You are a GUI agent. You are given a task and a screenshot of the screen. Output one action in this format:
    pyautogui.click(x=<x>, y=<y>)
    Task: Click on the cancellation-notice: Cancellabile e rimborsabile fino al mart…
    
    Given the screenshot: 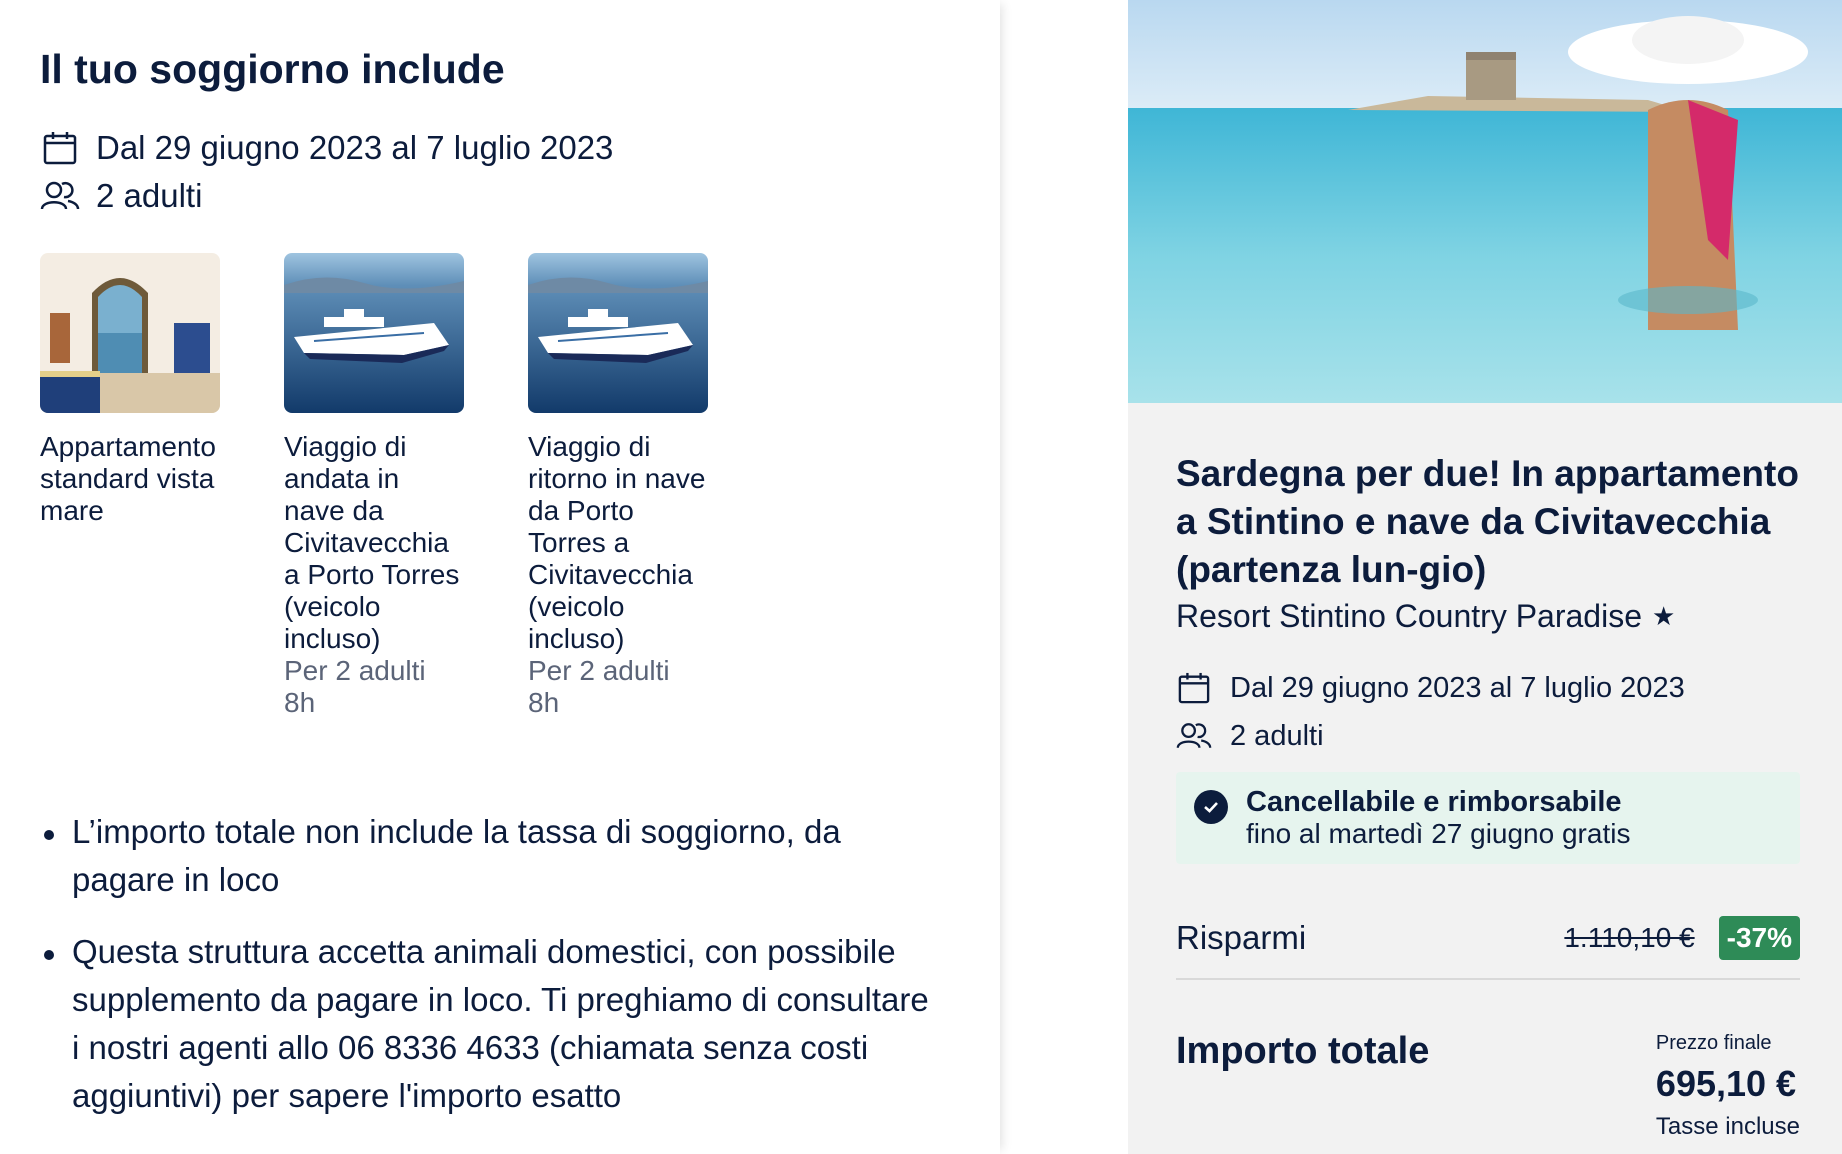 What is the action you would take?
    pyautogui.click(x=1488, y=818)
    